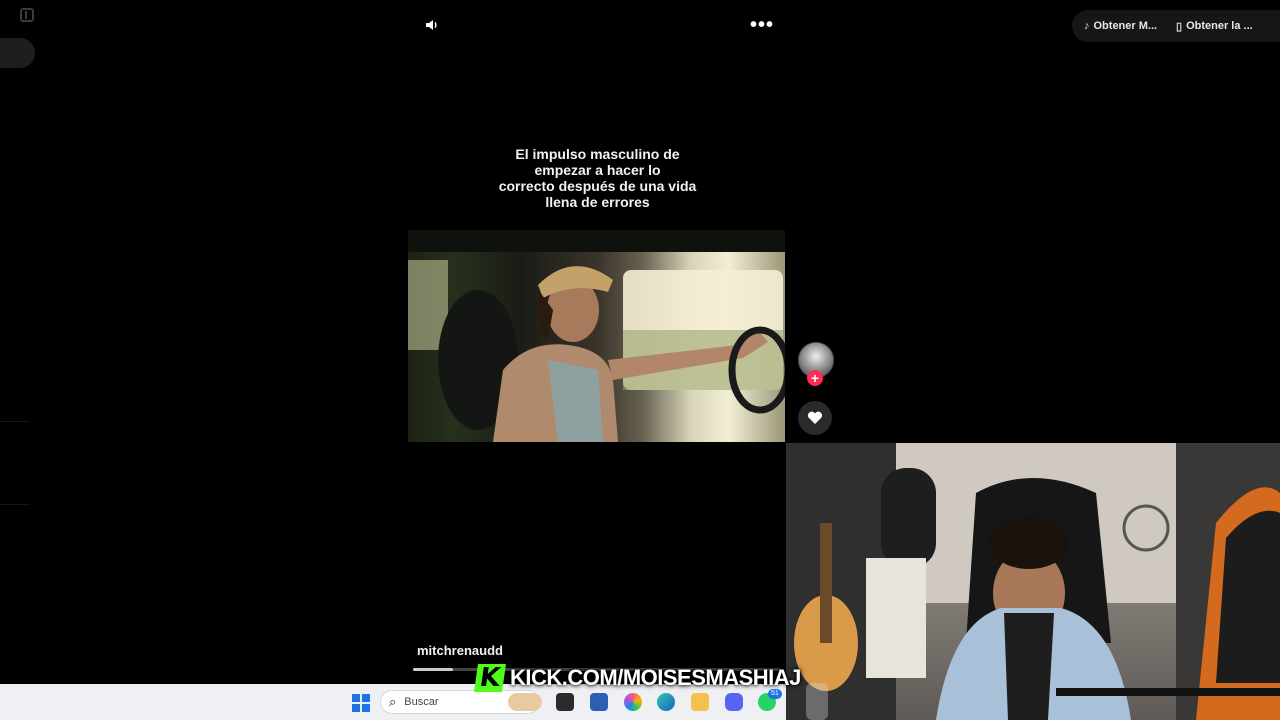 Image resolution: width=1280 pixels, height=720 pixels. Describe the element at coordinates (17, 53) in the screenshot. I see `sidebar-item` at that location.